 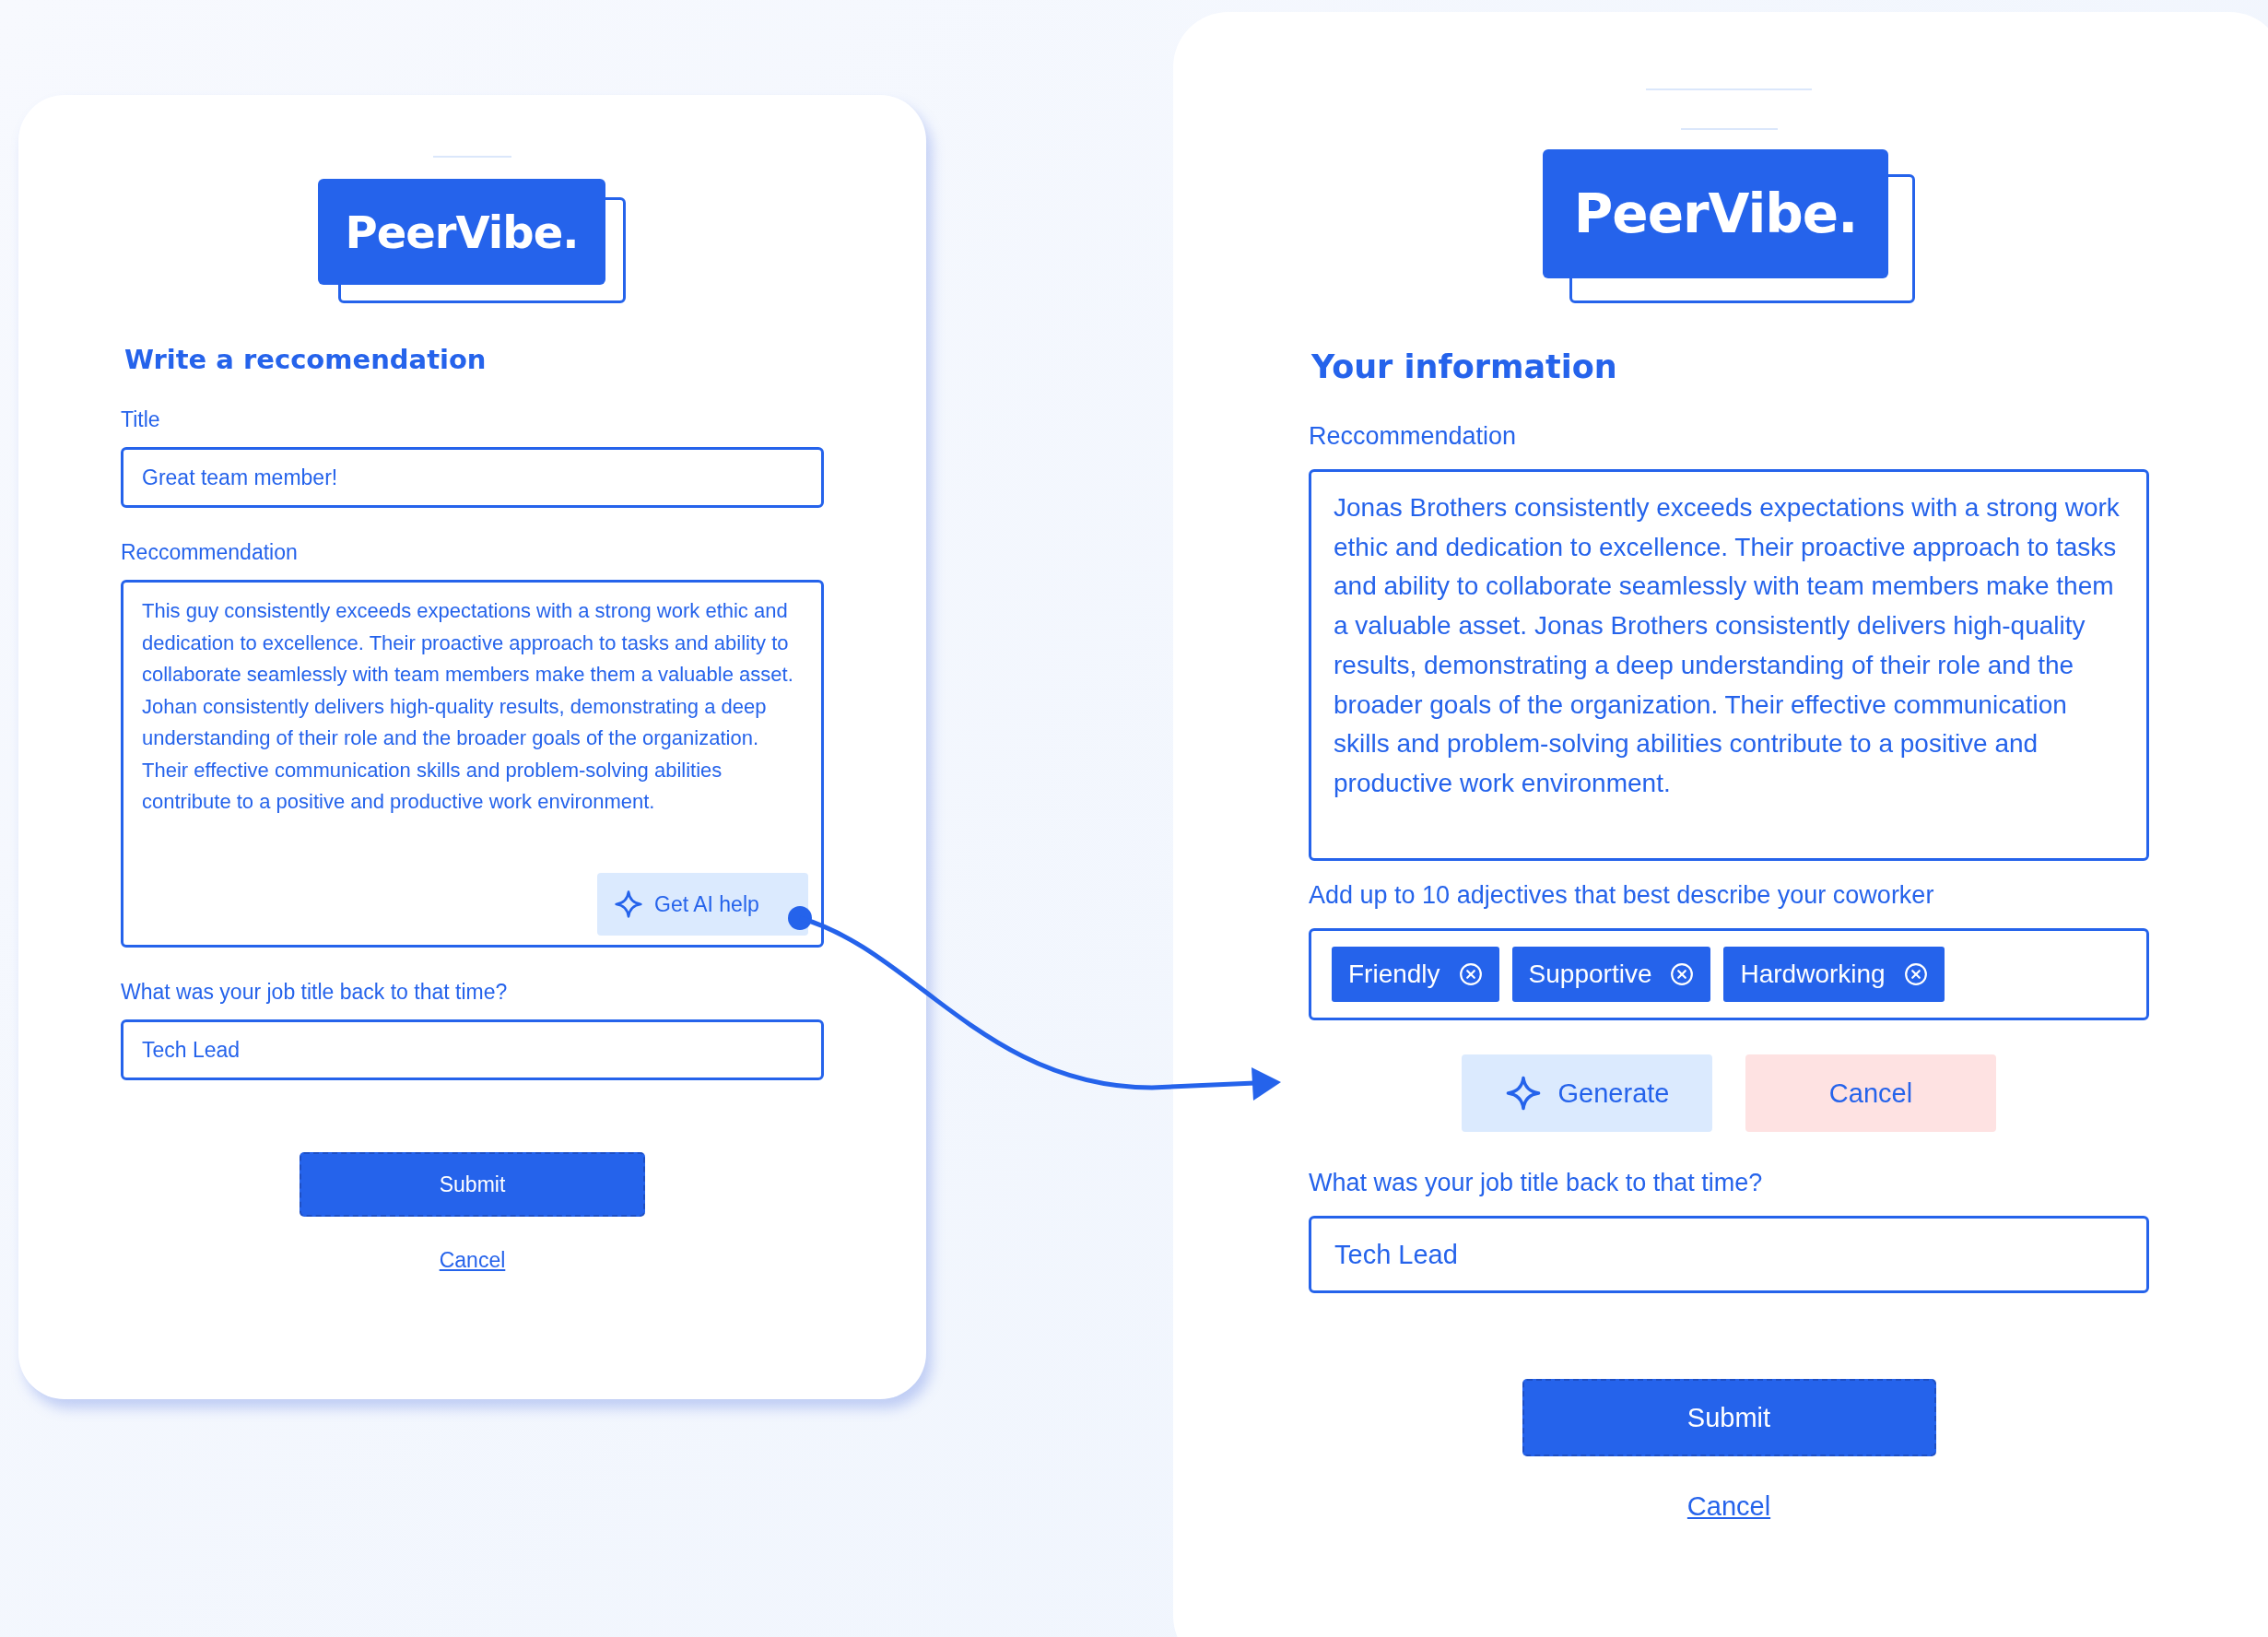 What do you see at coordinates (1587, 1093) in the screenshot?
I see `generate-button: Generate` at bounding box center [1587, 1093].